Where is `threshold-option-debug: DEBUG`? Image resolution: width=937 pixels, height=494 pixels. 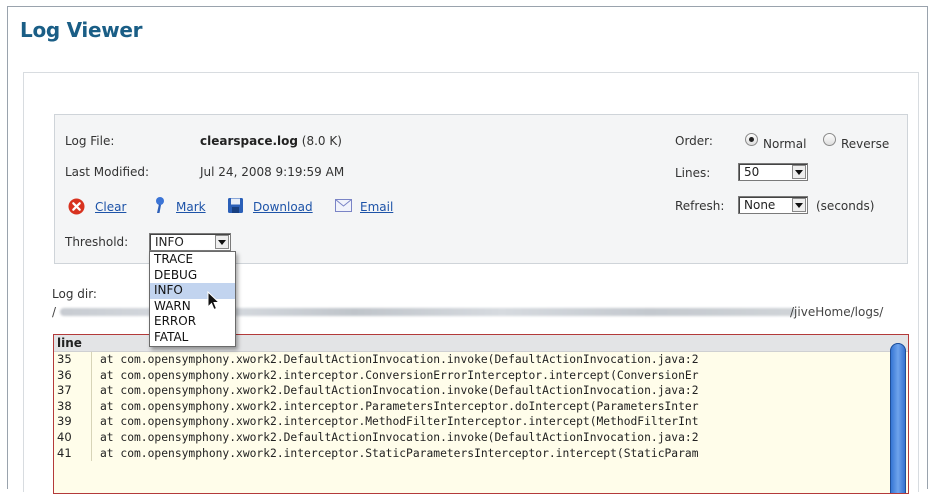 threshold-option-debug: DEBUG is located at coordinates (192, 276).